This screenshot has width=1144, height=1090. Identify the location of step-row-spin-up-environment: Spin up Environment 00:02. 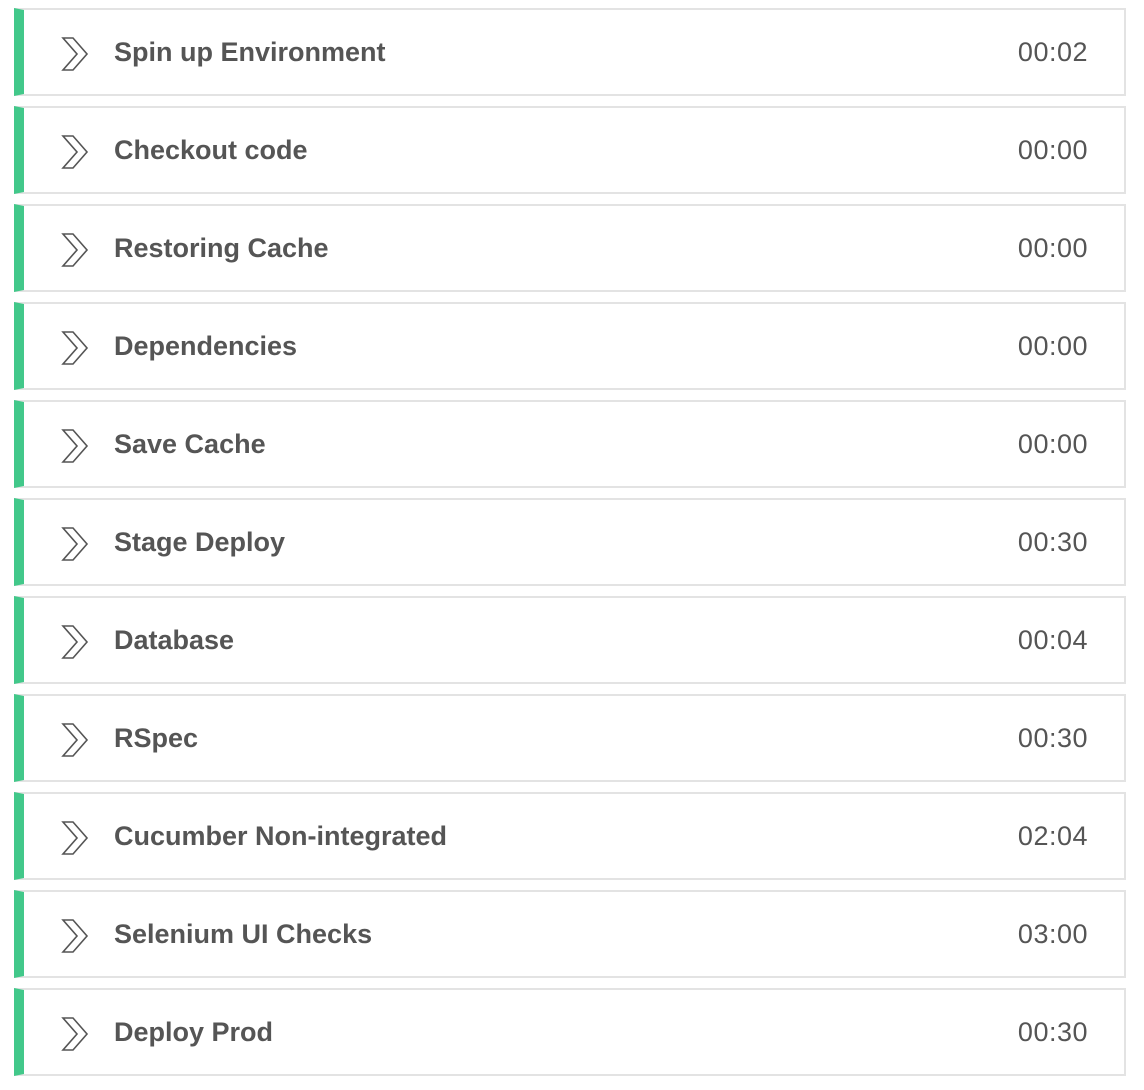
(570, 52).